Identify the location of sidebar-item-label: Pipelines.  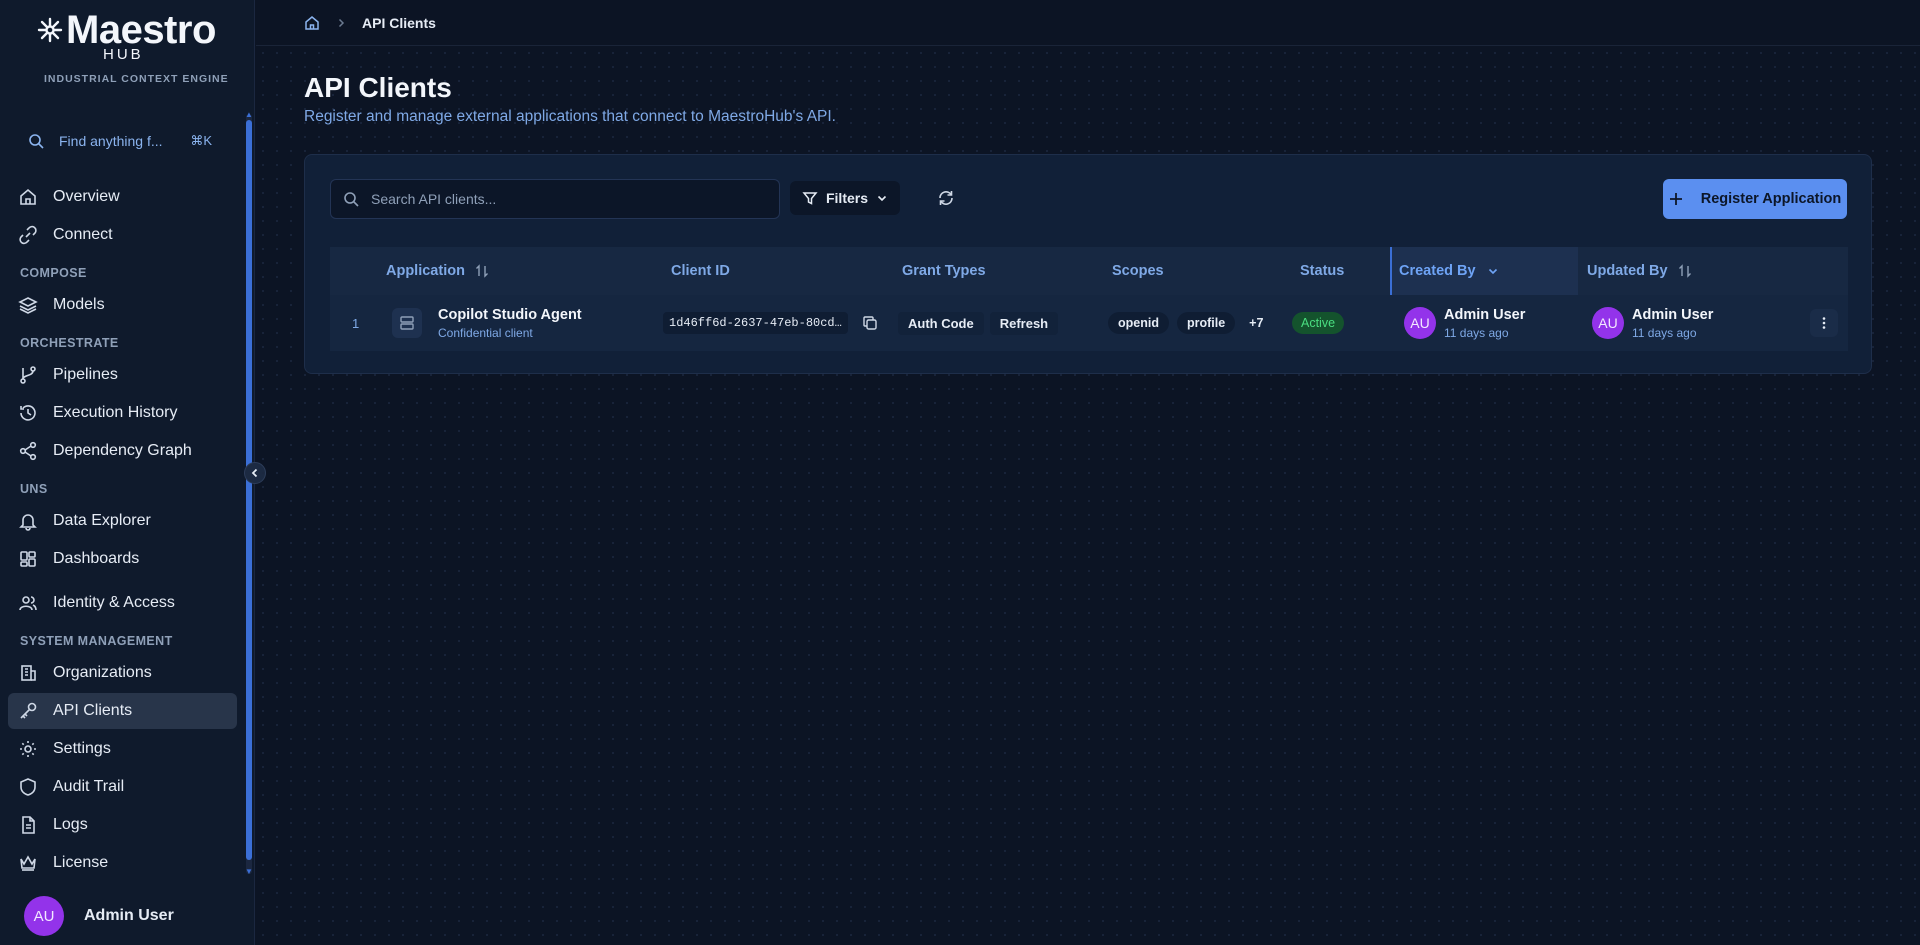
(85, 374).